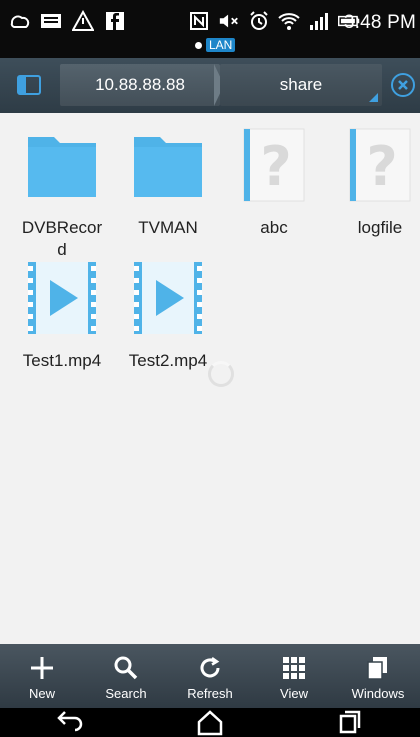 Image resolution: width=420 pixels, height=737 pixels. What do you see at coordinates (380, 227) in the screenshot?
I see `file-name: logfile` at bounding box center [380, 227].